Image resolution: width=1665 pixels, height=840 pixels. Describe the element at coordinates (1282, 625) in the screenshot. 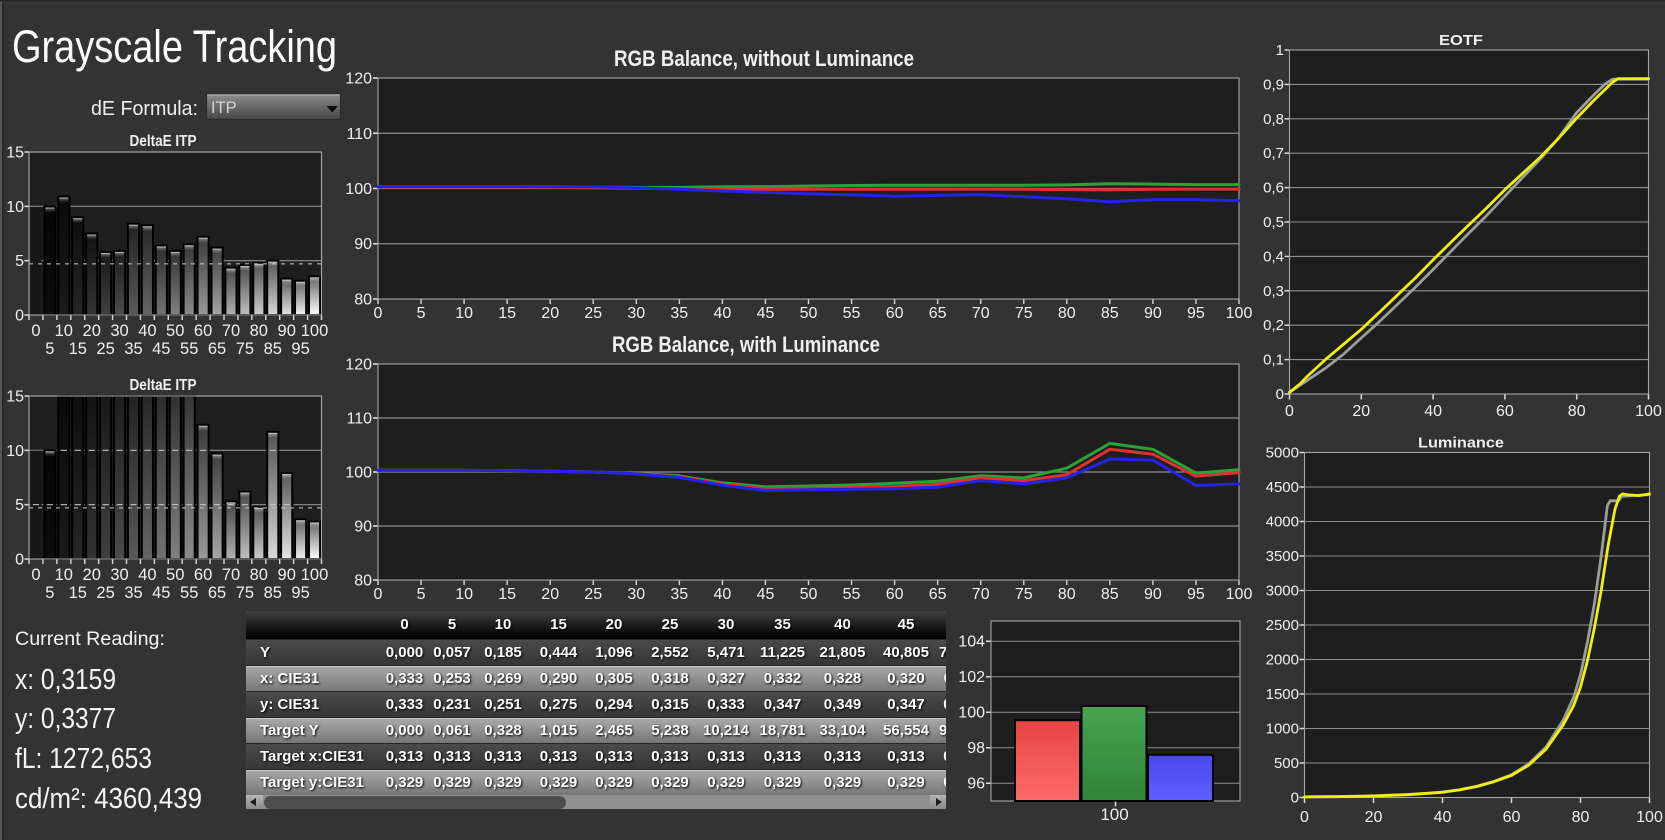

I see `svg-text: 2500` at that location.